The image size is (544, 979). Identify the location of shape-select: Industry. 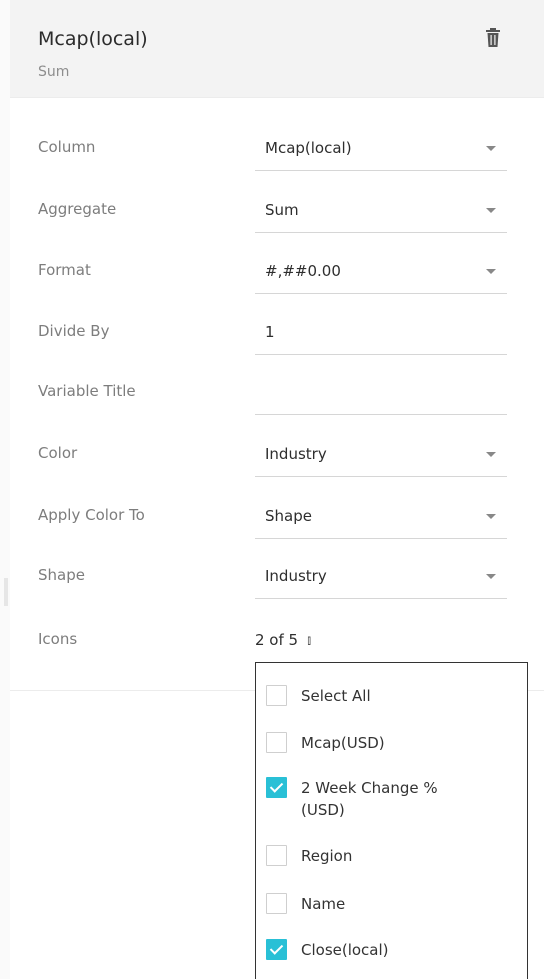
(381, 575).